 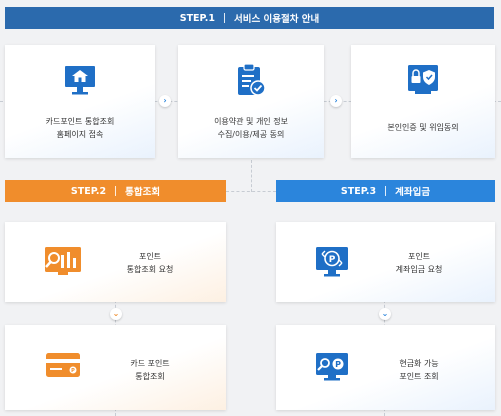 What do you see at coordinates (63, 264) in the screenshot?
I see `chart-search-icon` at bounding box center [63, 264].